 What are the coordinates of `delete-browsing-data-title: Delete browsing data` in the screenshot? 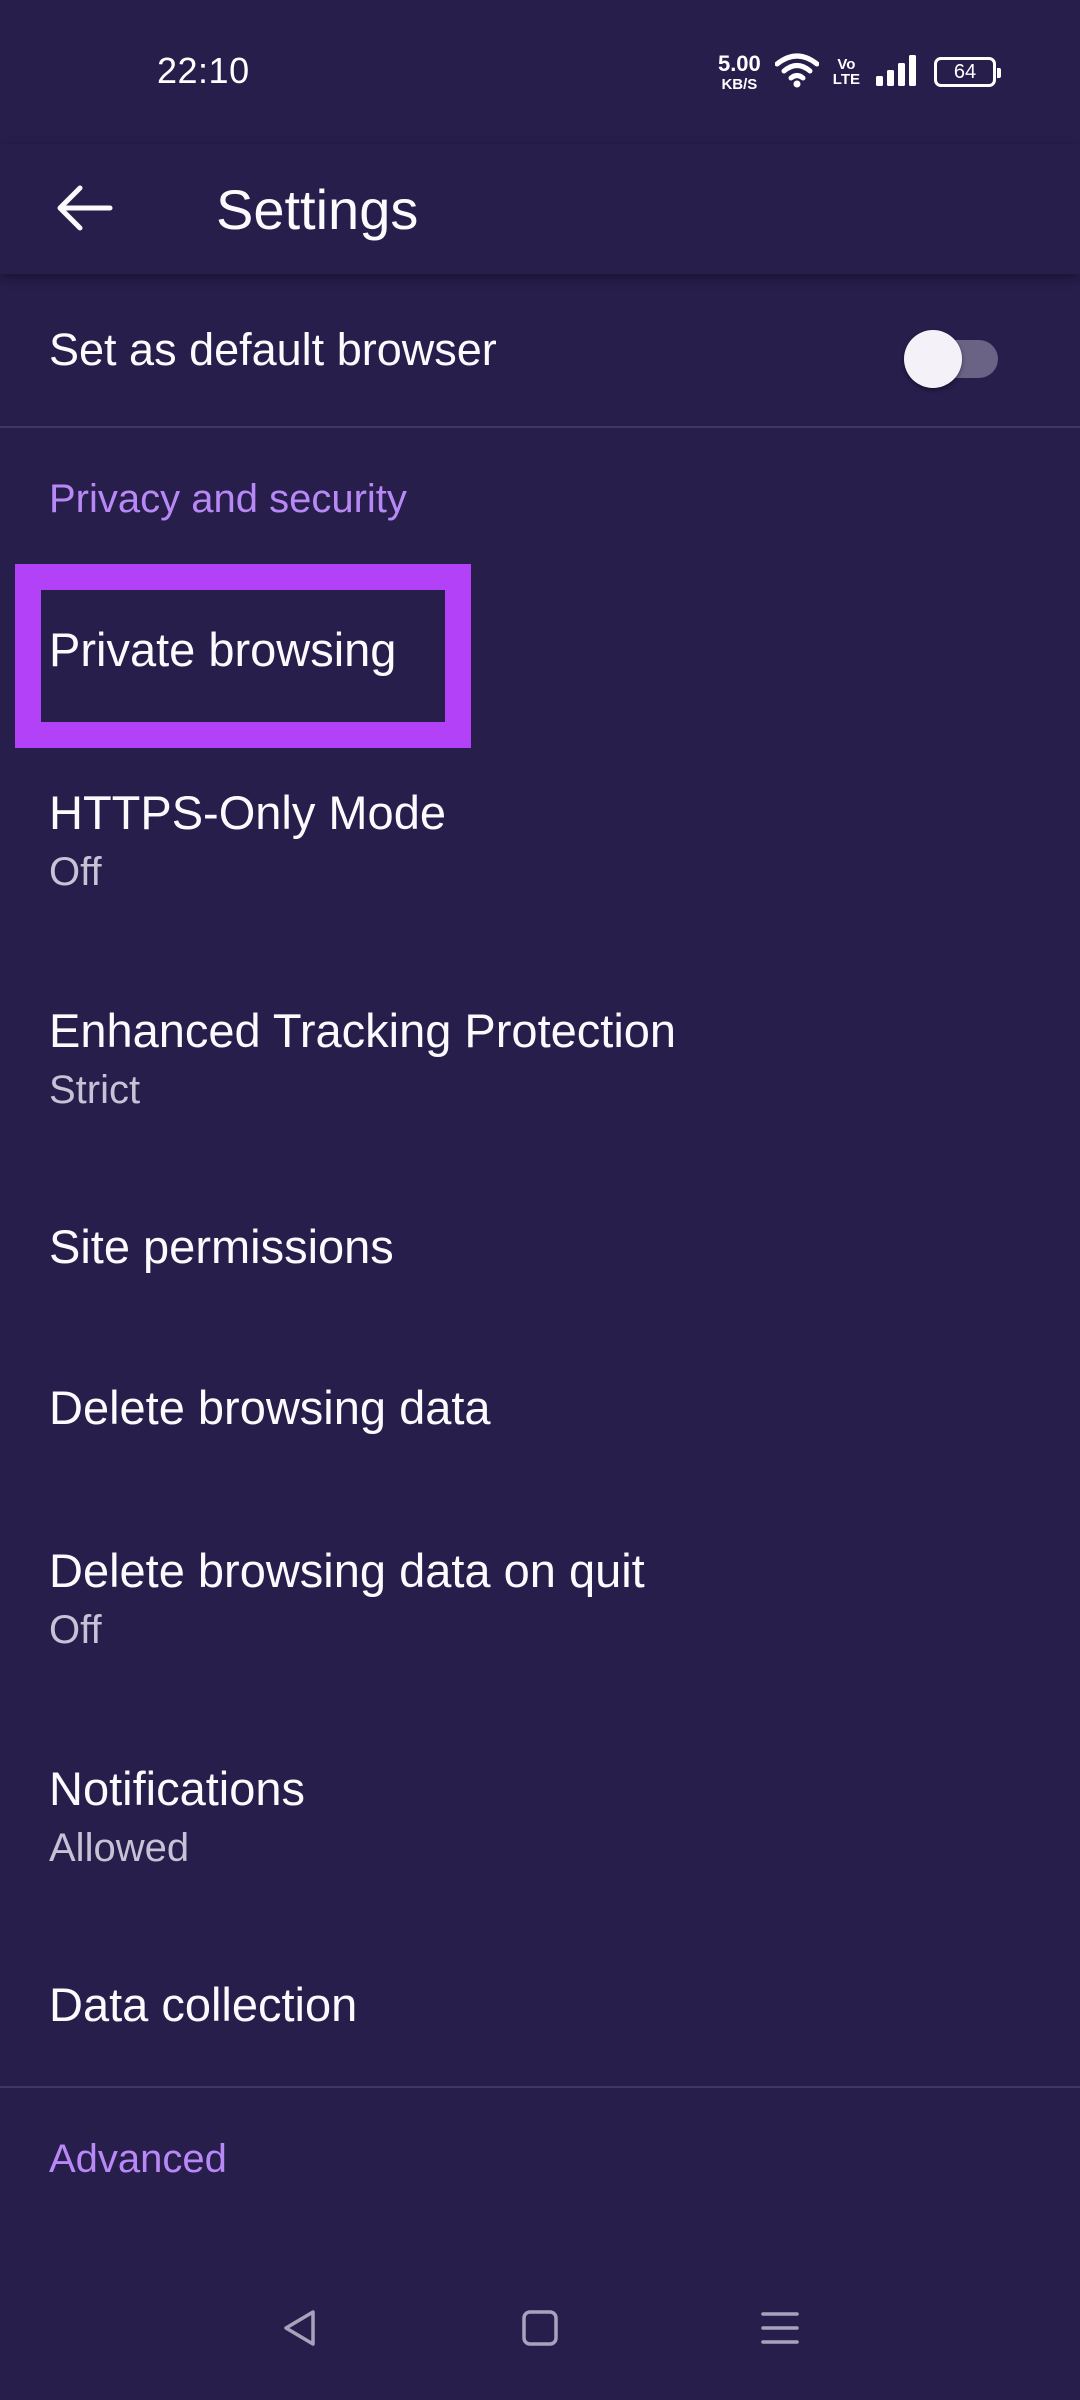 It's located at (270, 1408).